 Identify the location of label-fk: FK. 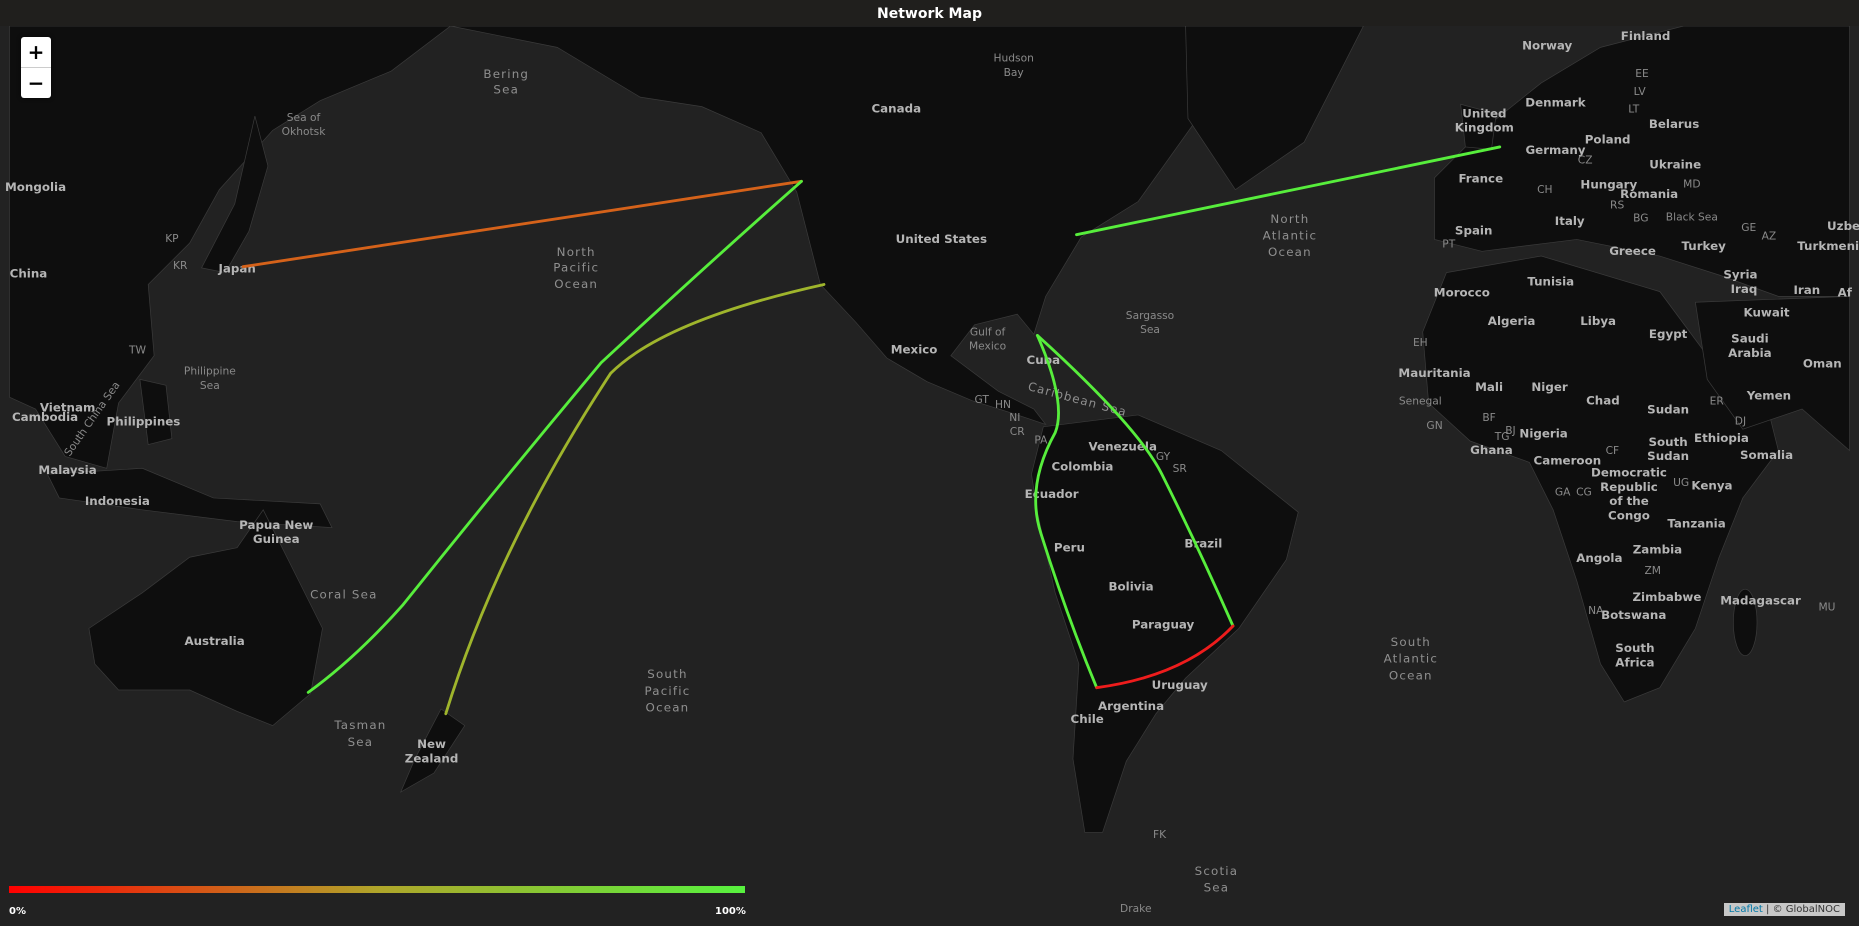
(1160, 834).